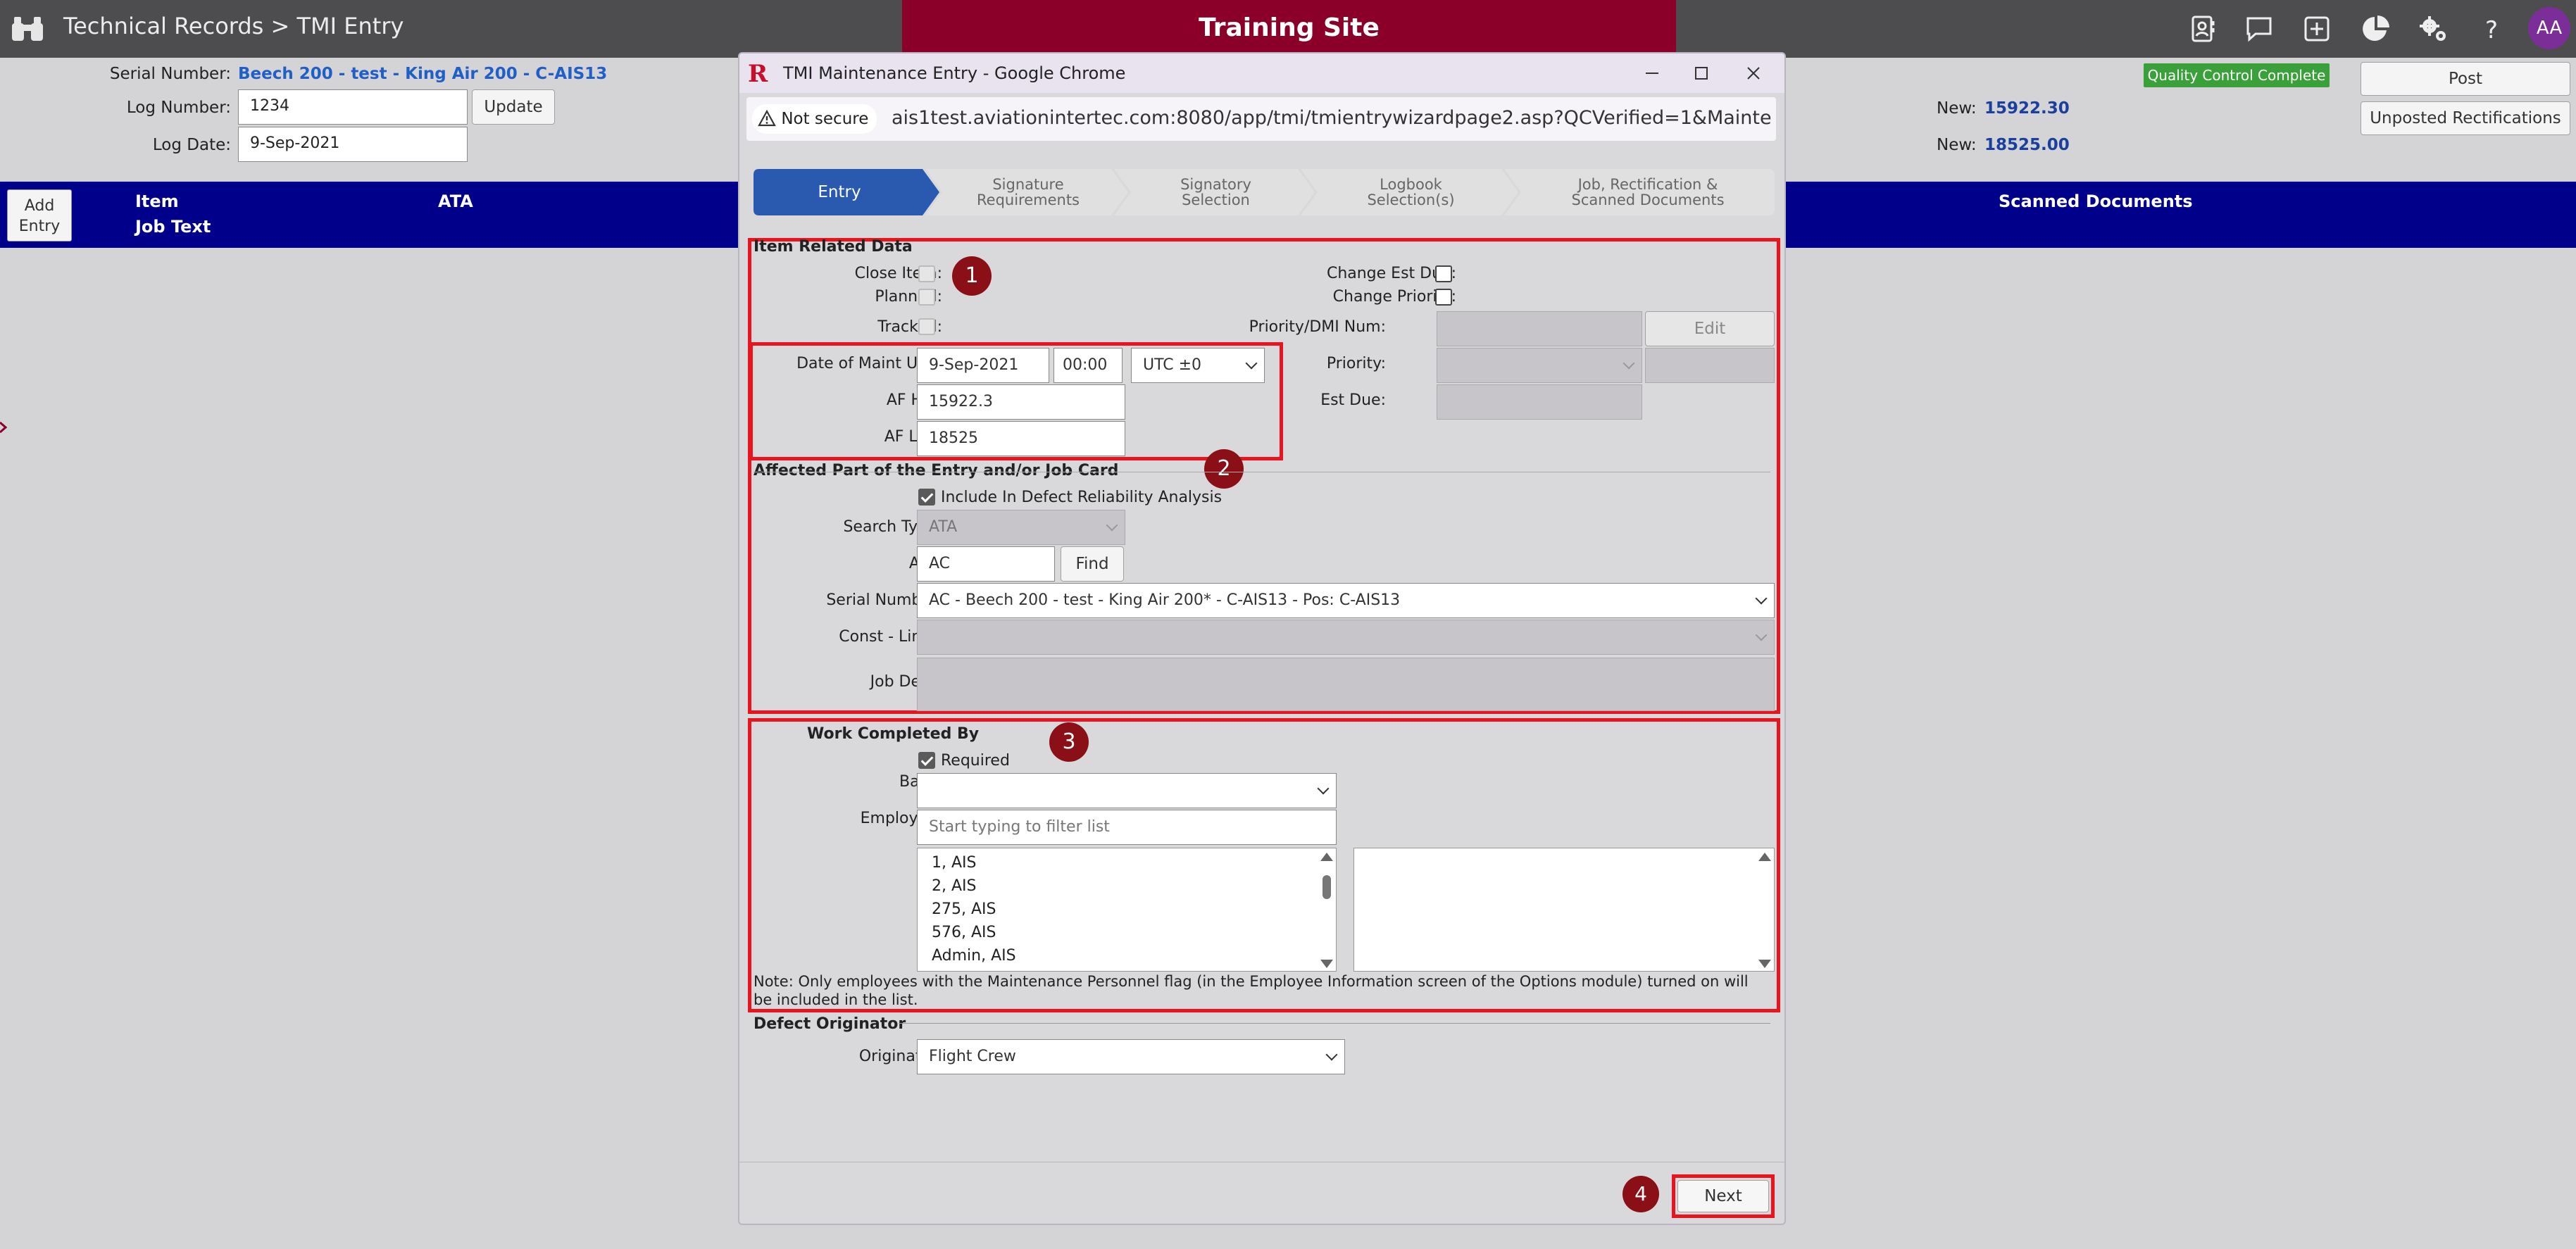 The width and height of the screenshot is (2576, 1249). I want to click on timezone-value: UTC ±0, so click(1172, 365).